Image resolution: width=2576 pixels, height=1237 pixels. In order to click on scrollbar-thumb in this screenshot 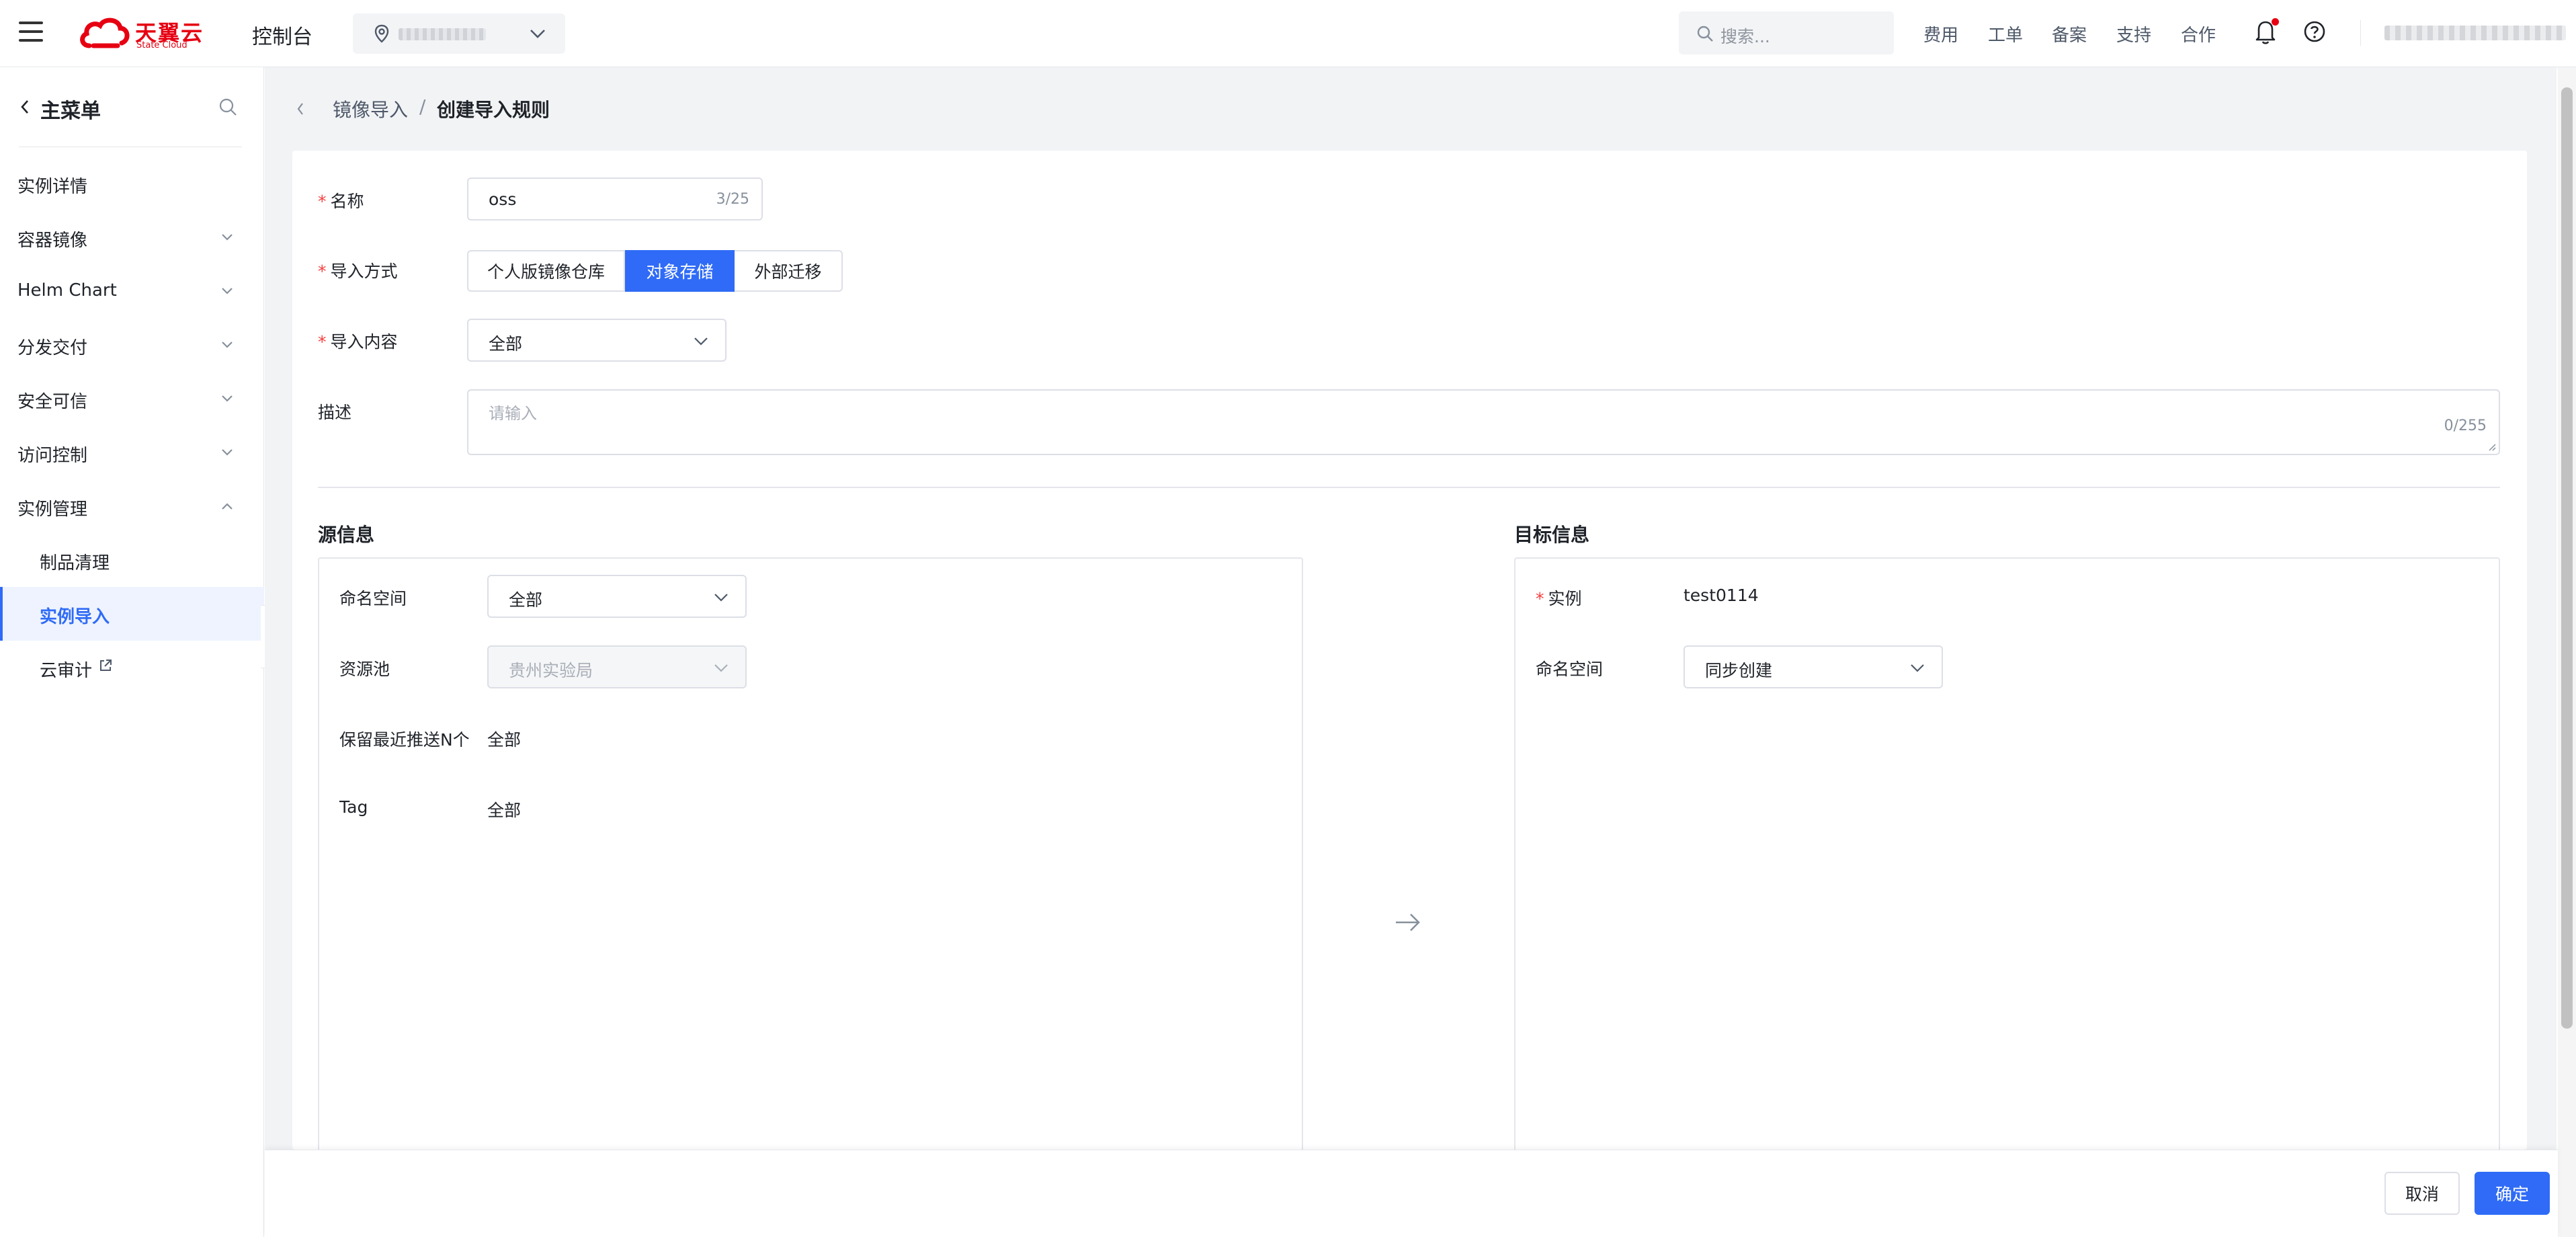, I will do `click(2567, 558)`.